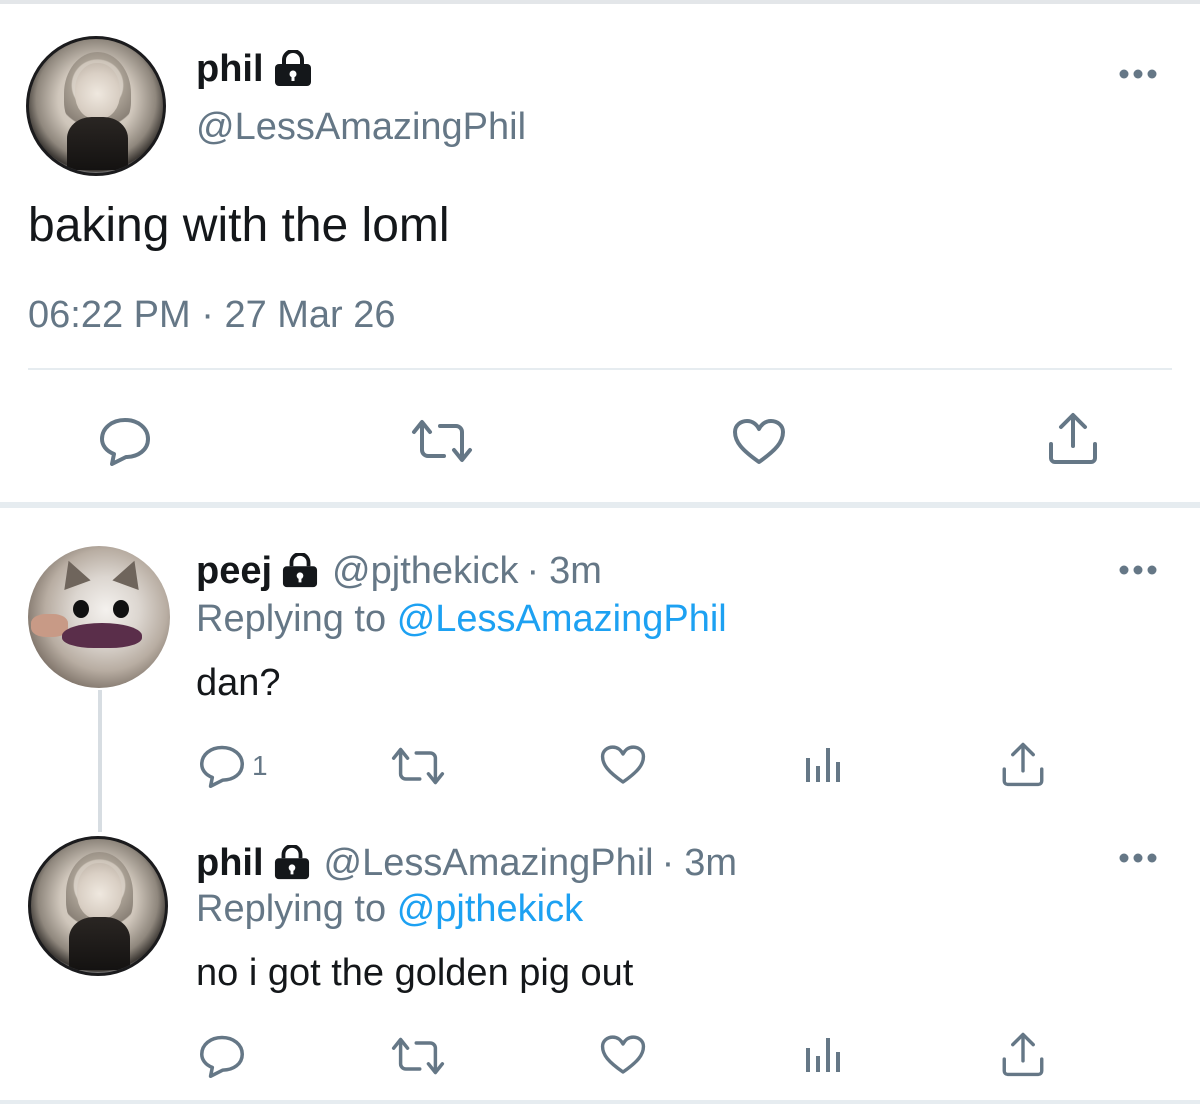 This screenshot has height=1114, width=1200. I want to click on author-name-row: phil, so click(255, 69).